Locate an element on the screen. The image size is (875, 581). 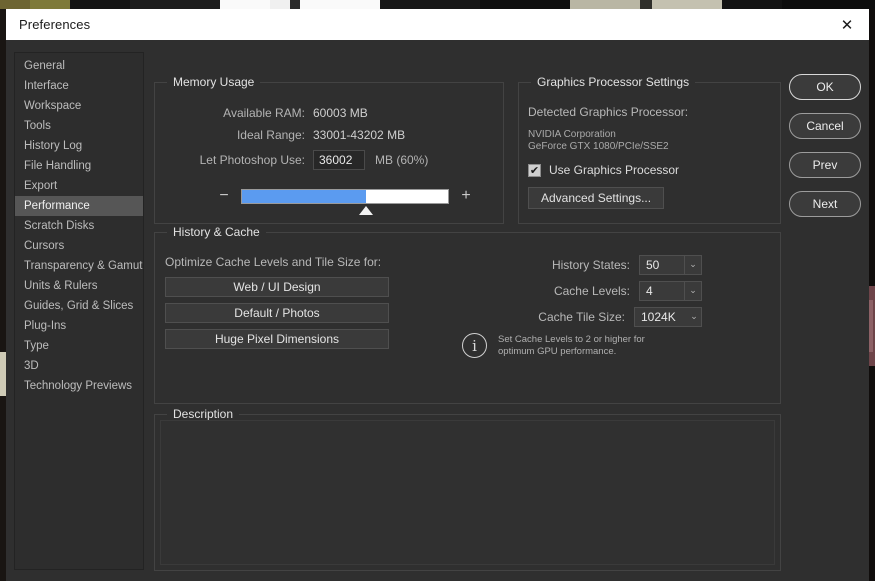
prev-button: Prev is located at coordinates (825, 165).